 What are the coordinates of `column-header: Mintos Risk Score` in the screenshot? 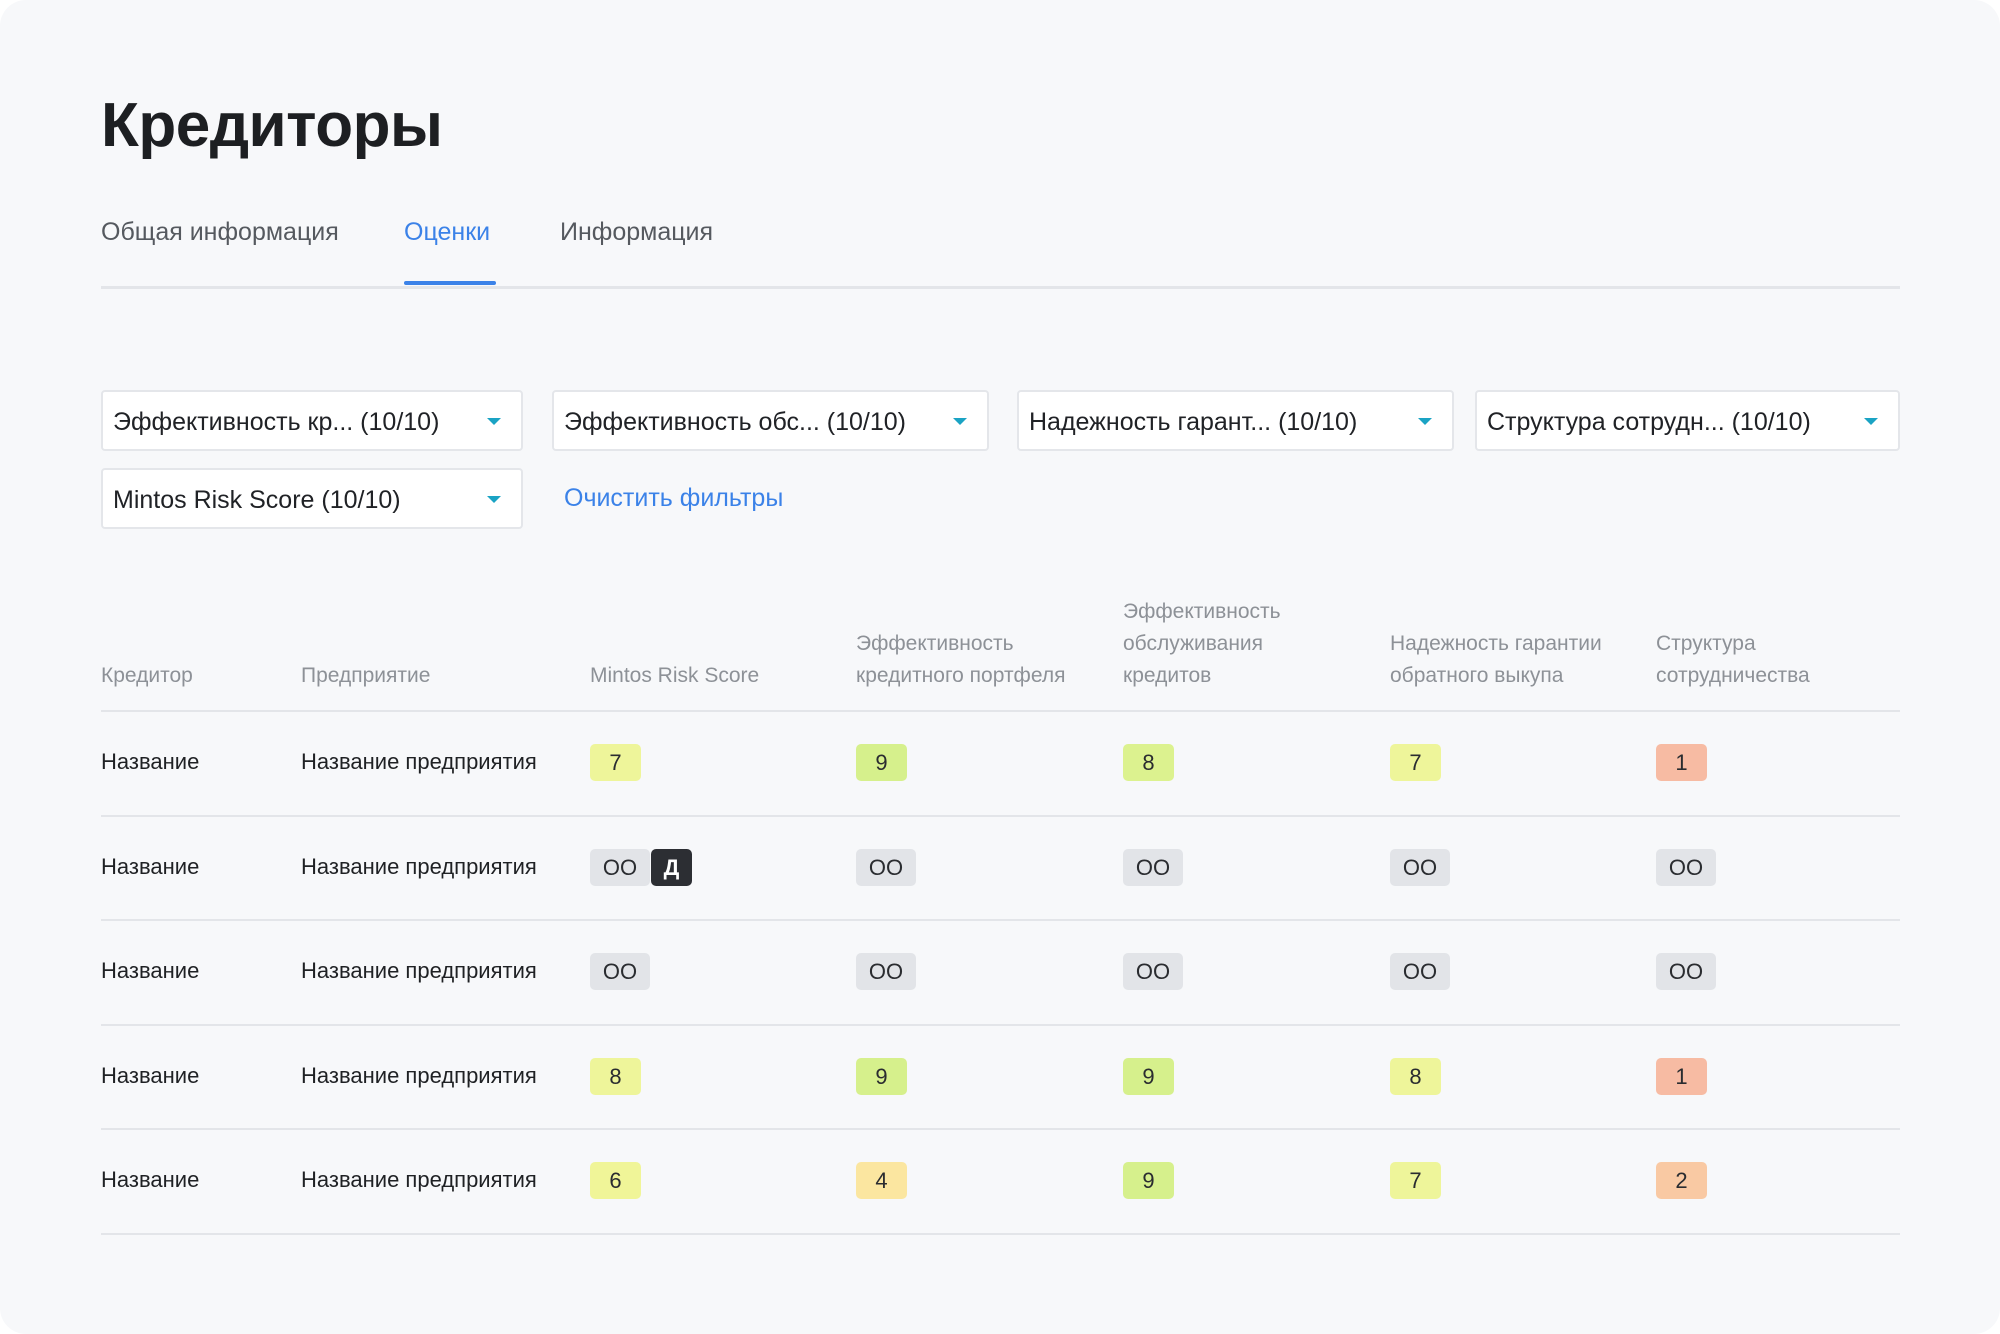 It's located at (674, 676).